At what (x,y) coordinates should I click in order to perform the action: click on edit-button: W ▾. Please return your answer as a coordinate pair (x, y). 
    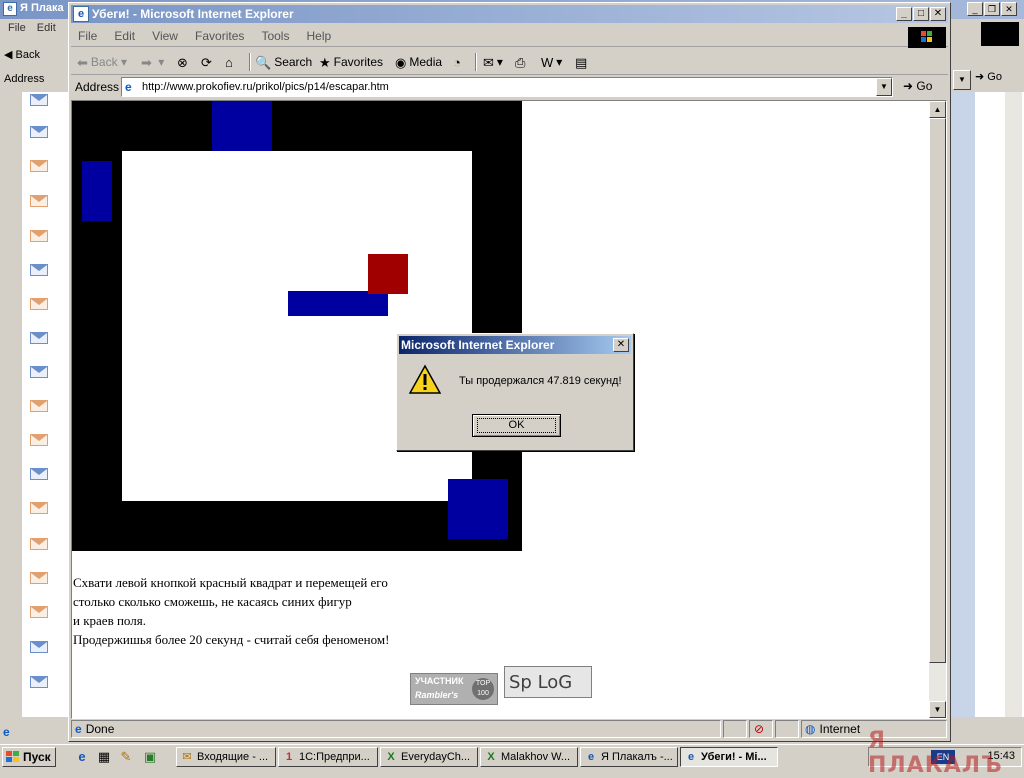
    Looking at the image, I should click on (551, 62).